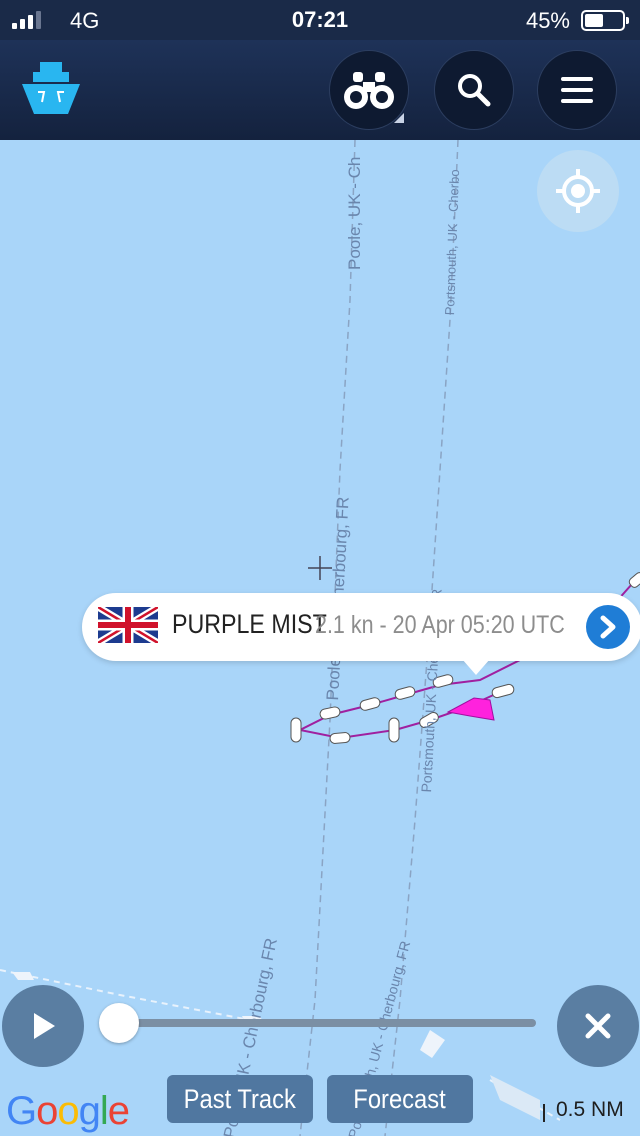  I want to click on play-button, so click(43, 1026).